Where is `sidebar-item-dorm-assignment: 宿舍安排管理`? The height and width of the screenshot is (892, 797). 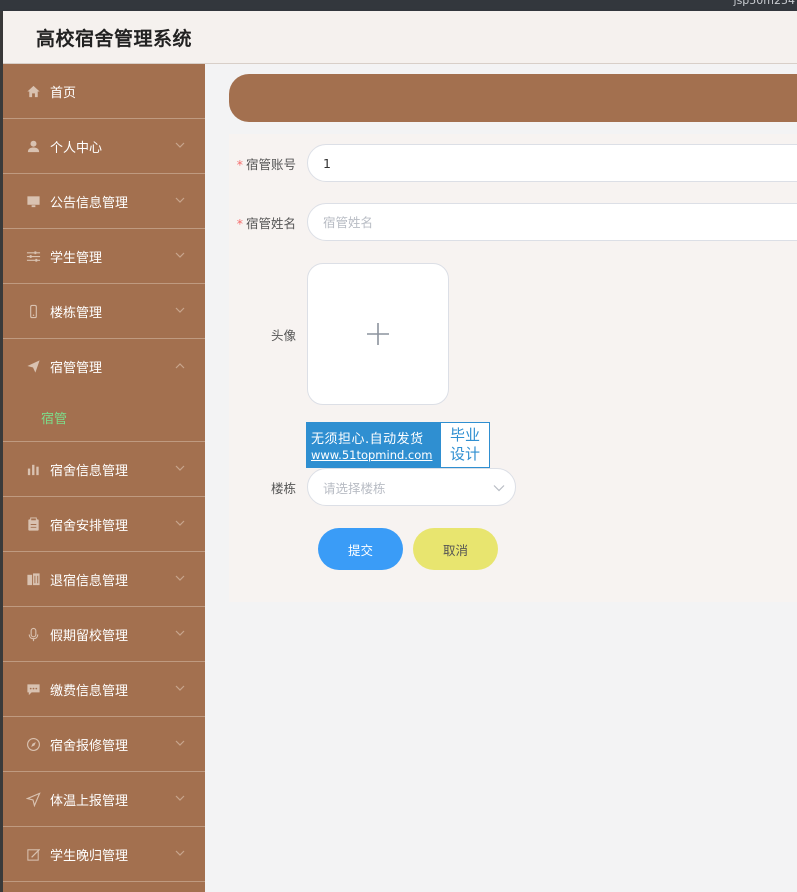
sidebar-item-dorm-assignment: 宿舍安排管理 is located at coordinates (104, 524).